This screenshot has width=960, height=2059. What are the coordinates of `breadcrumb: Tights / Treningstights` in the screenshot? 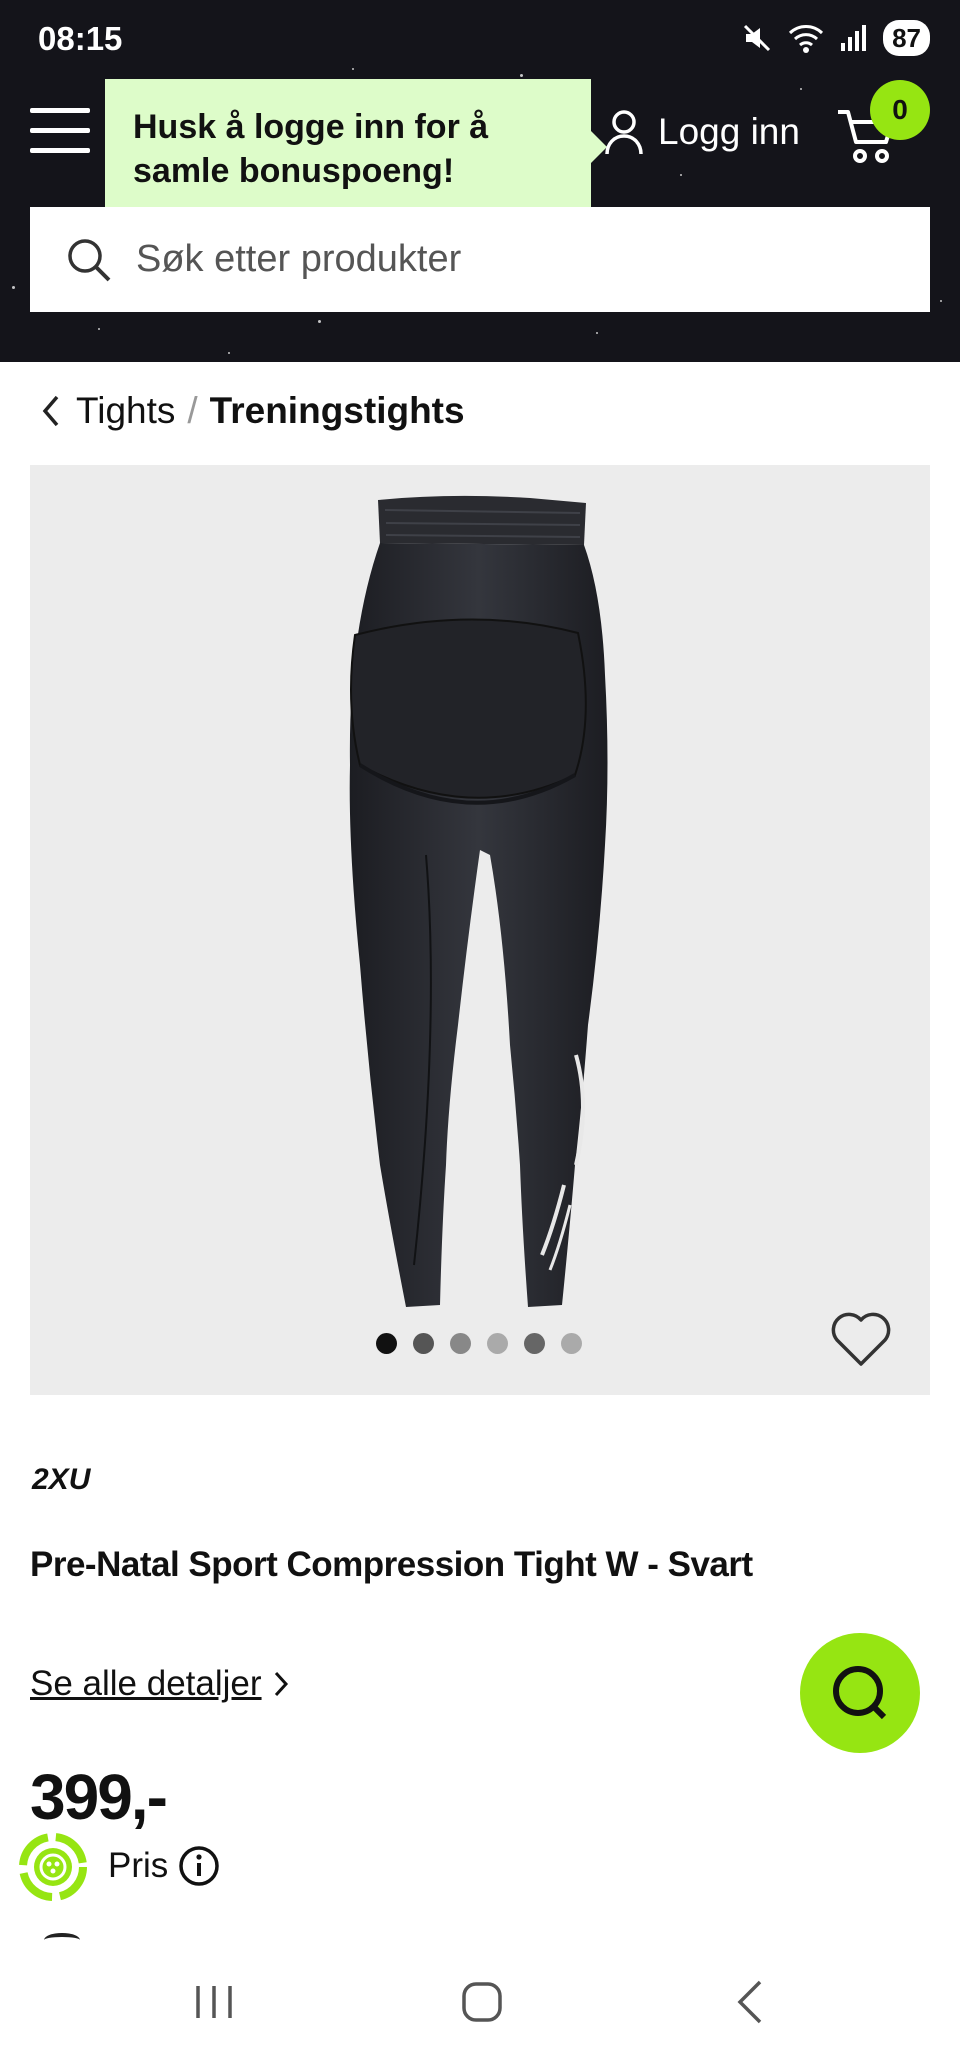 It's located at (252, 411).